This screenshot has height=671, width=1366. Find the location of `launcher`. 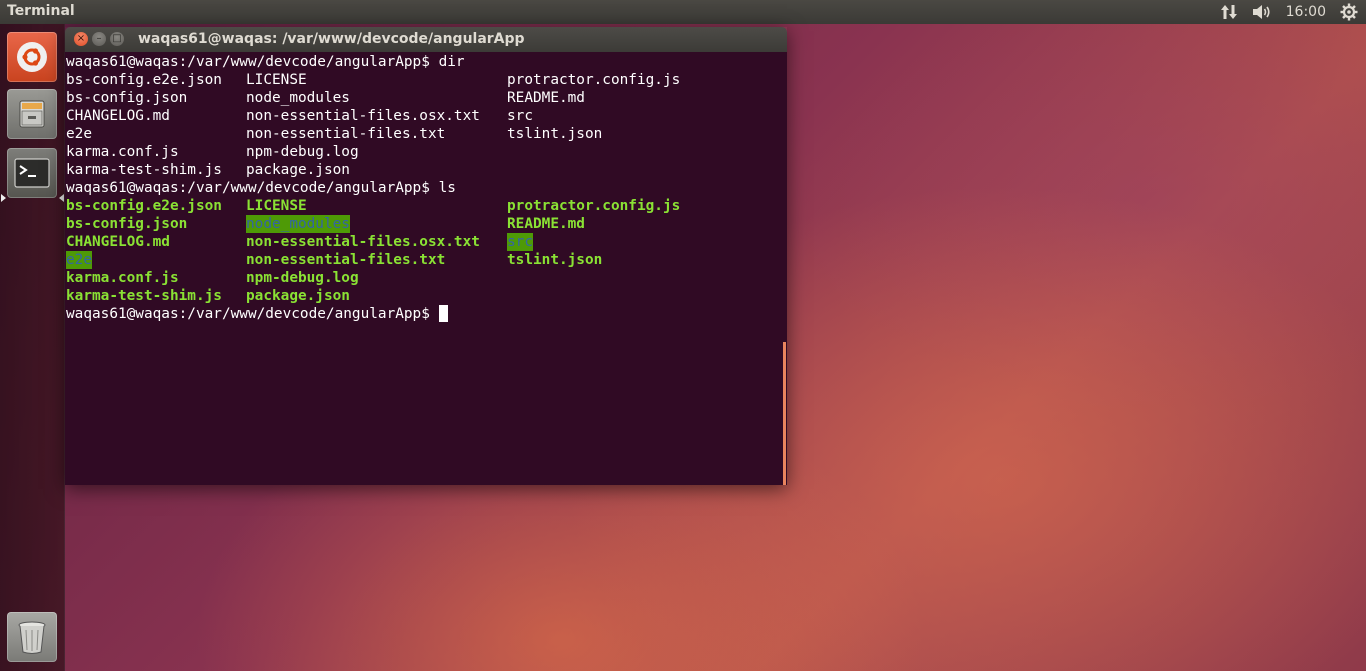

launcher is located at coordinates (32, 347).